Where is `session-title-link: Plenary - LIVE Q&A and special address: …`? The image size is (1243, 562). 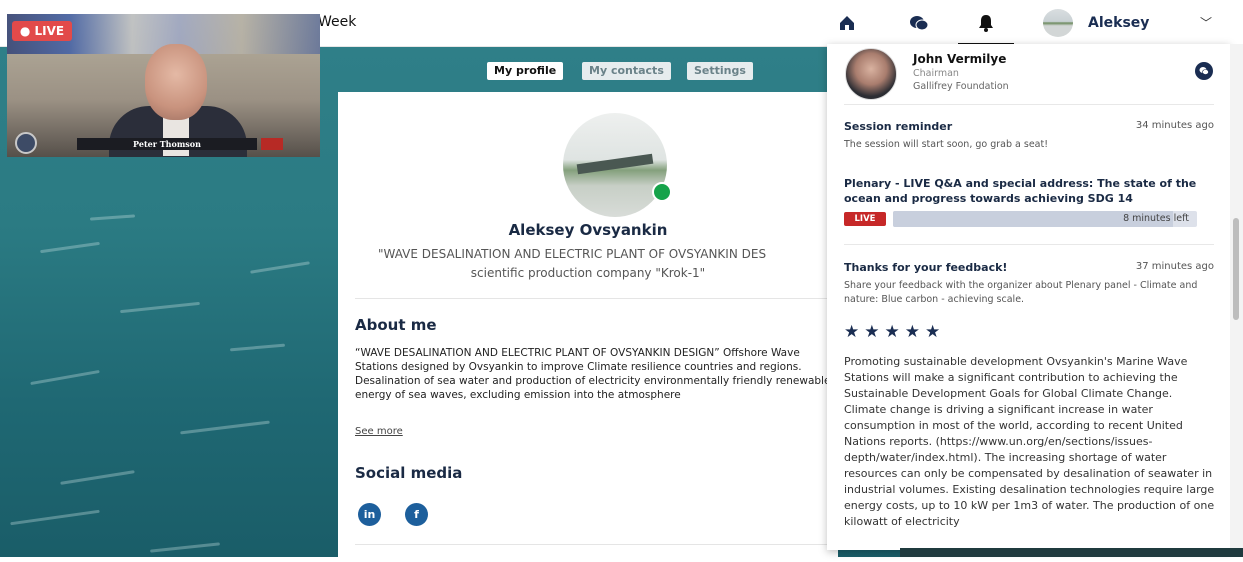
session-title-link: Plenary - LIVE Q&A and special address: … is located at coordinates (1029, 191).